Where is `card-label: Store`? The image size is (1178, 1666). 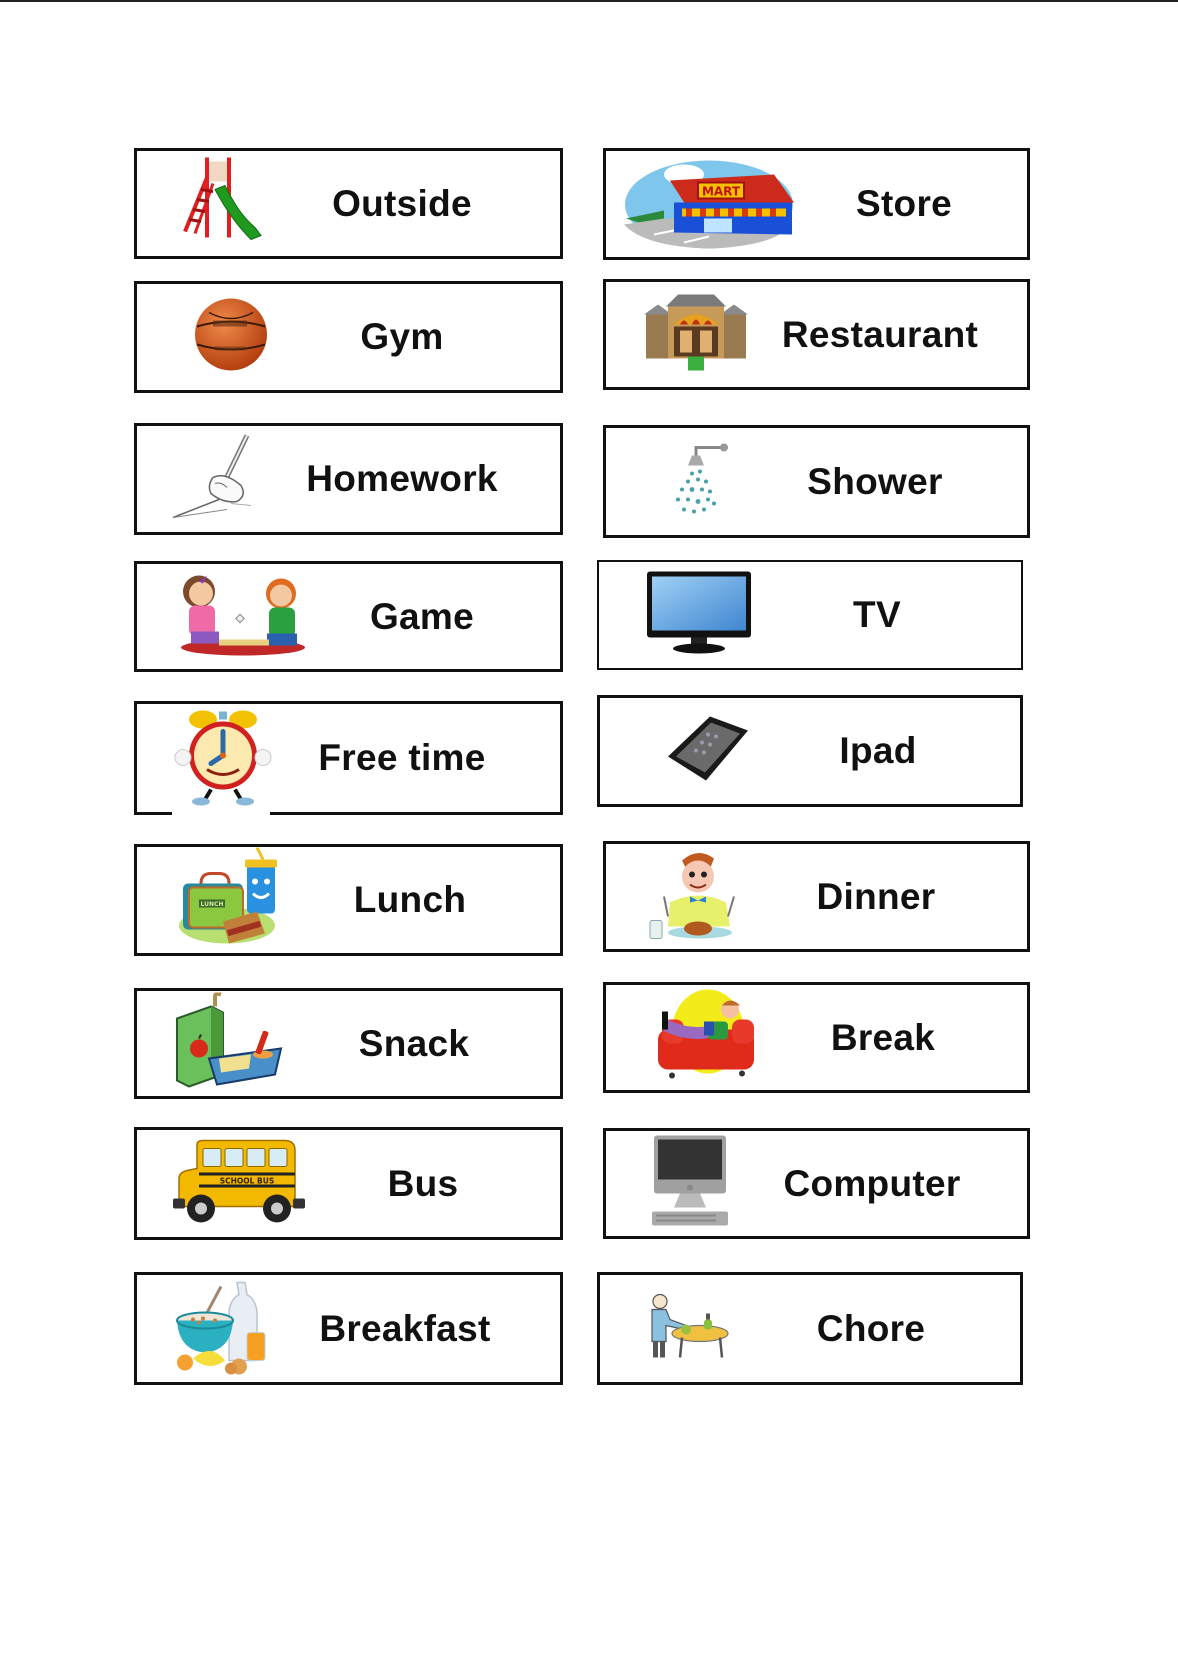
card-label: Store is located at coordinates (904, 203).